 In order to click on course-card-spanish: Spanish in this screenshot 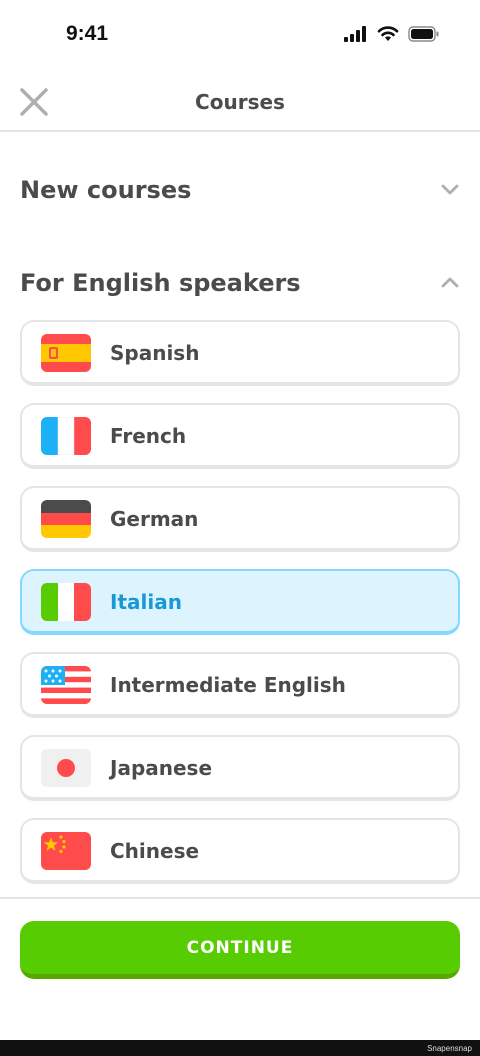, I will do `click(240, 353)`.